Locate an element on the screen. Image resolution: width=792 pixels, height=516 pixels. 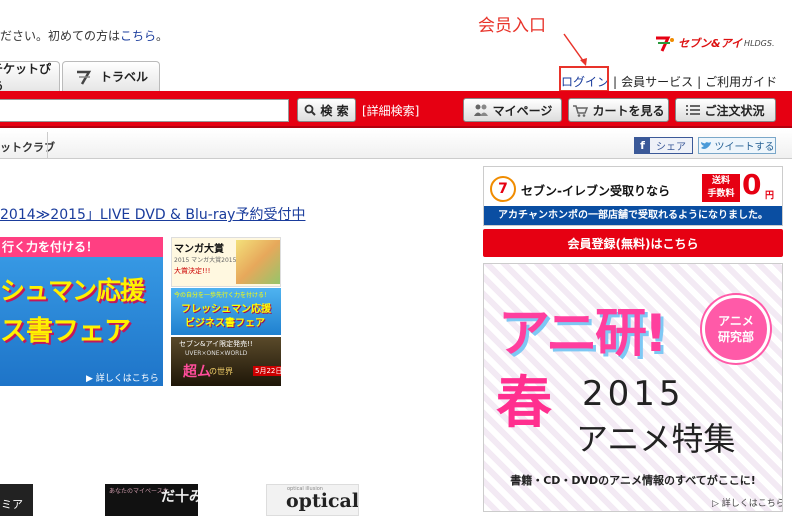
guide-link: ご利用ガイド is located at coordinates (741, 81).